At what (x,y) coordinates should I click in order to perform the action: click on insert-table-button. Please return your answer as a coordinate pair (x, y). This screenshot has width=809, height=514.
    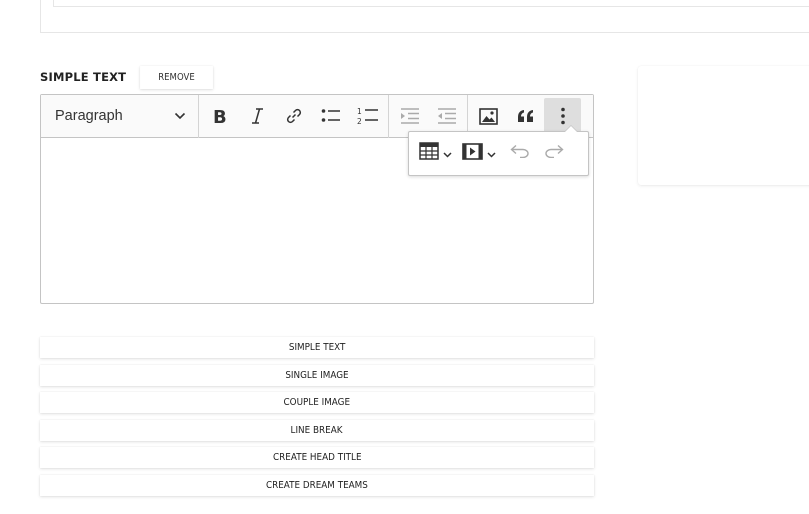
    Looking at the image, I should click on (435, 154).